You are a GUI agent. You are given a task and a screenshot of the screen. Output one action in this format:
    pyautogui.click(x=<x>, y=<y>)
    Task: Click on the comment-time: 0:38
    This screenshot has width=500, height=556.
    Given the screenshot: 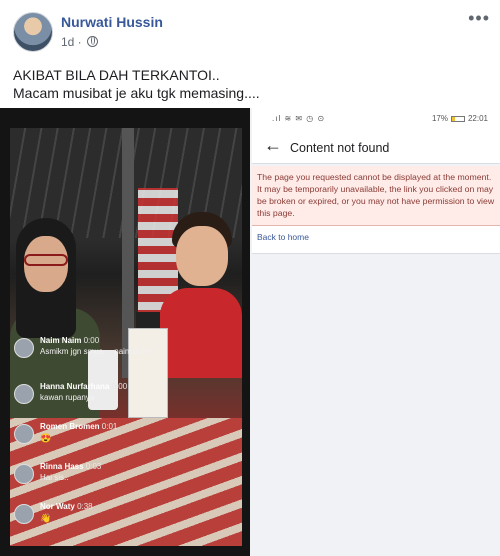 What is the action you would take?
    pyautogui.click(x=85, y=506)
    